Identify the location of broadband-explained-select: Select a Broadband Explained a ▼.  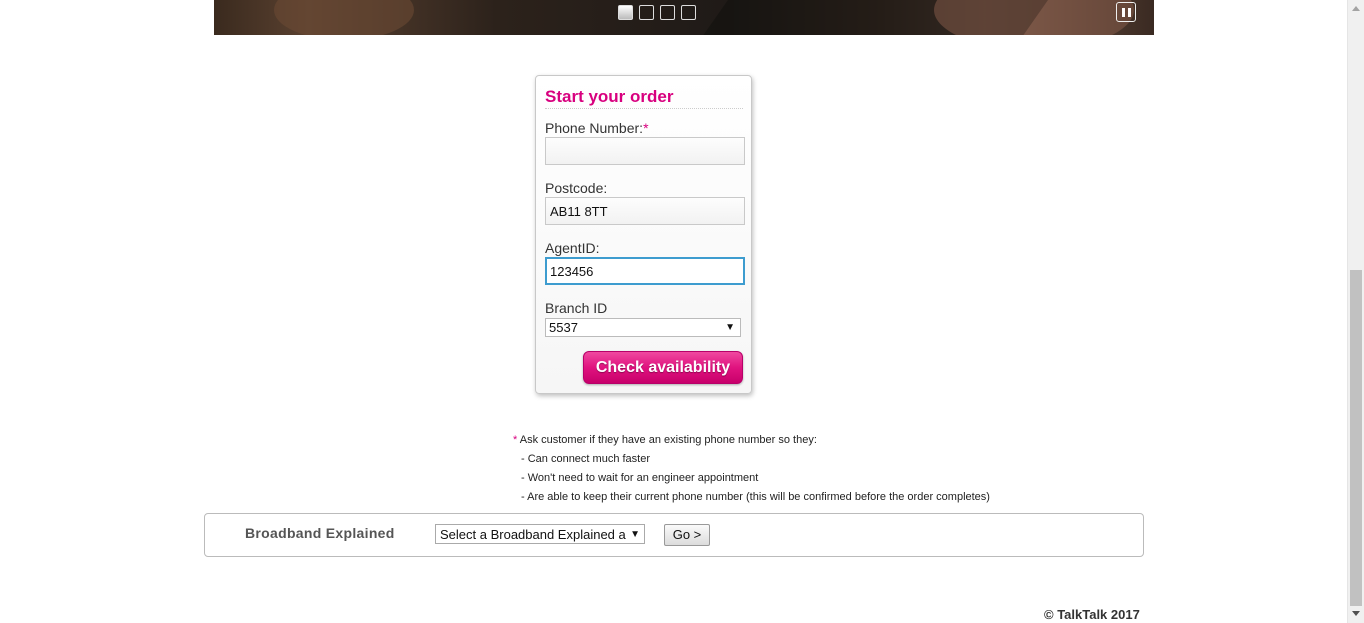
(540, 534).